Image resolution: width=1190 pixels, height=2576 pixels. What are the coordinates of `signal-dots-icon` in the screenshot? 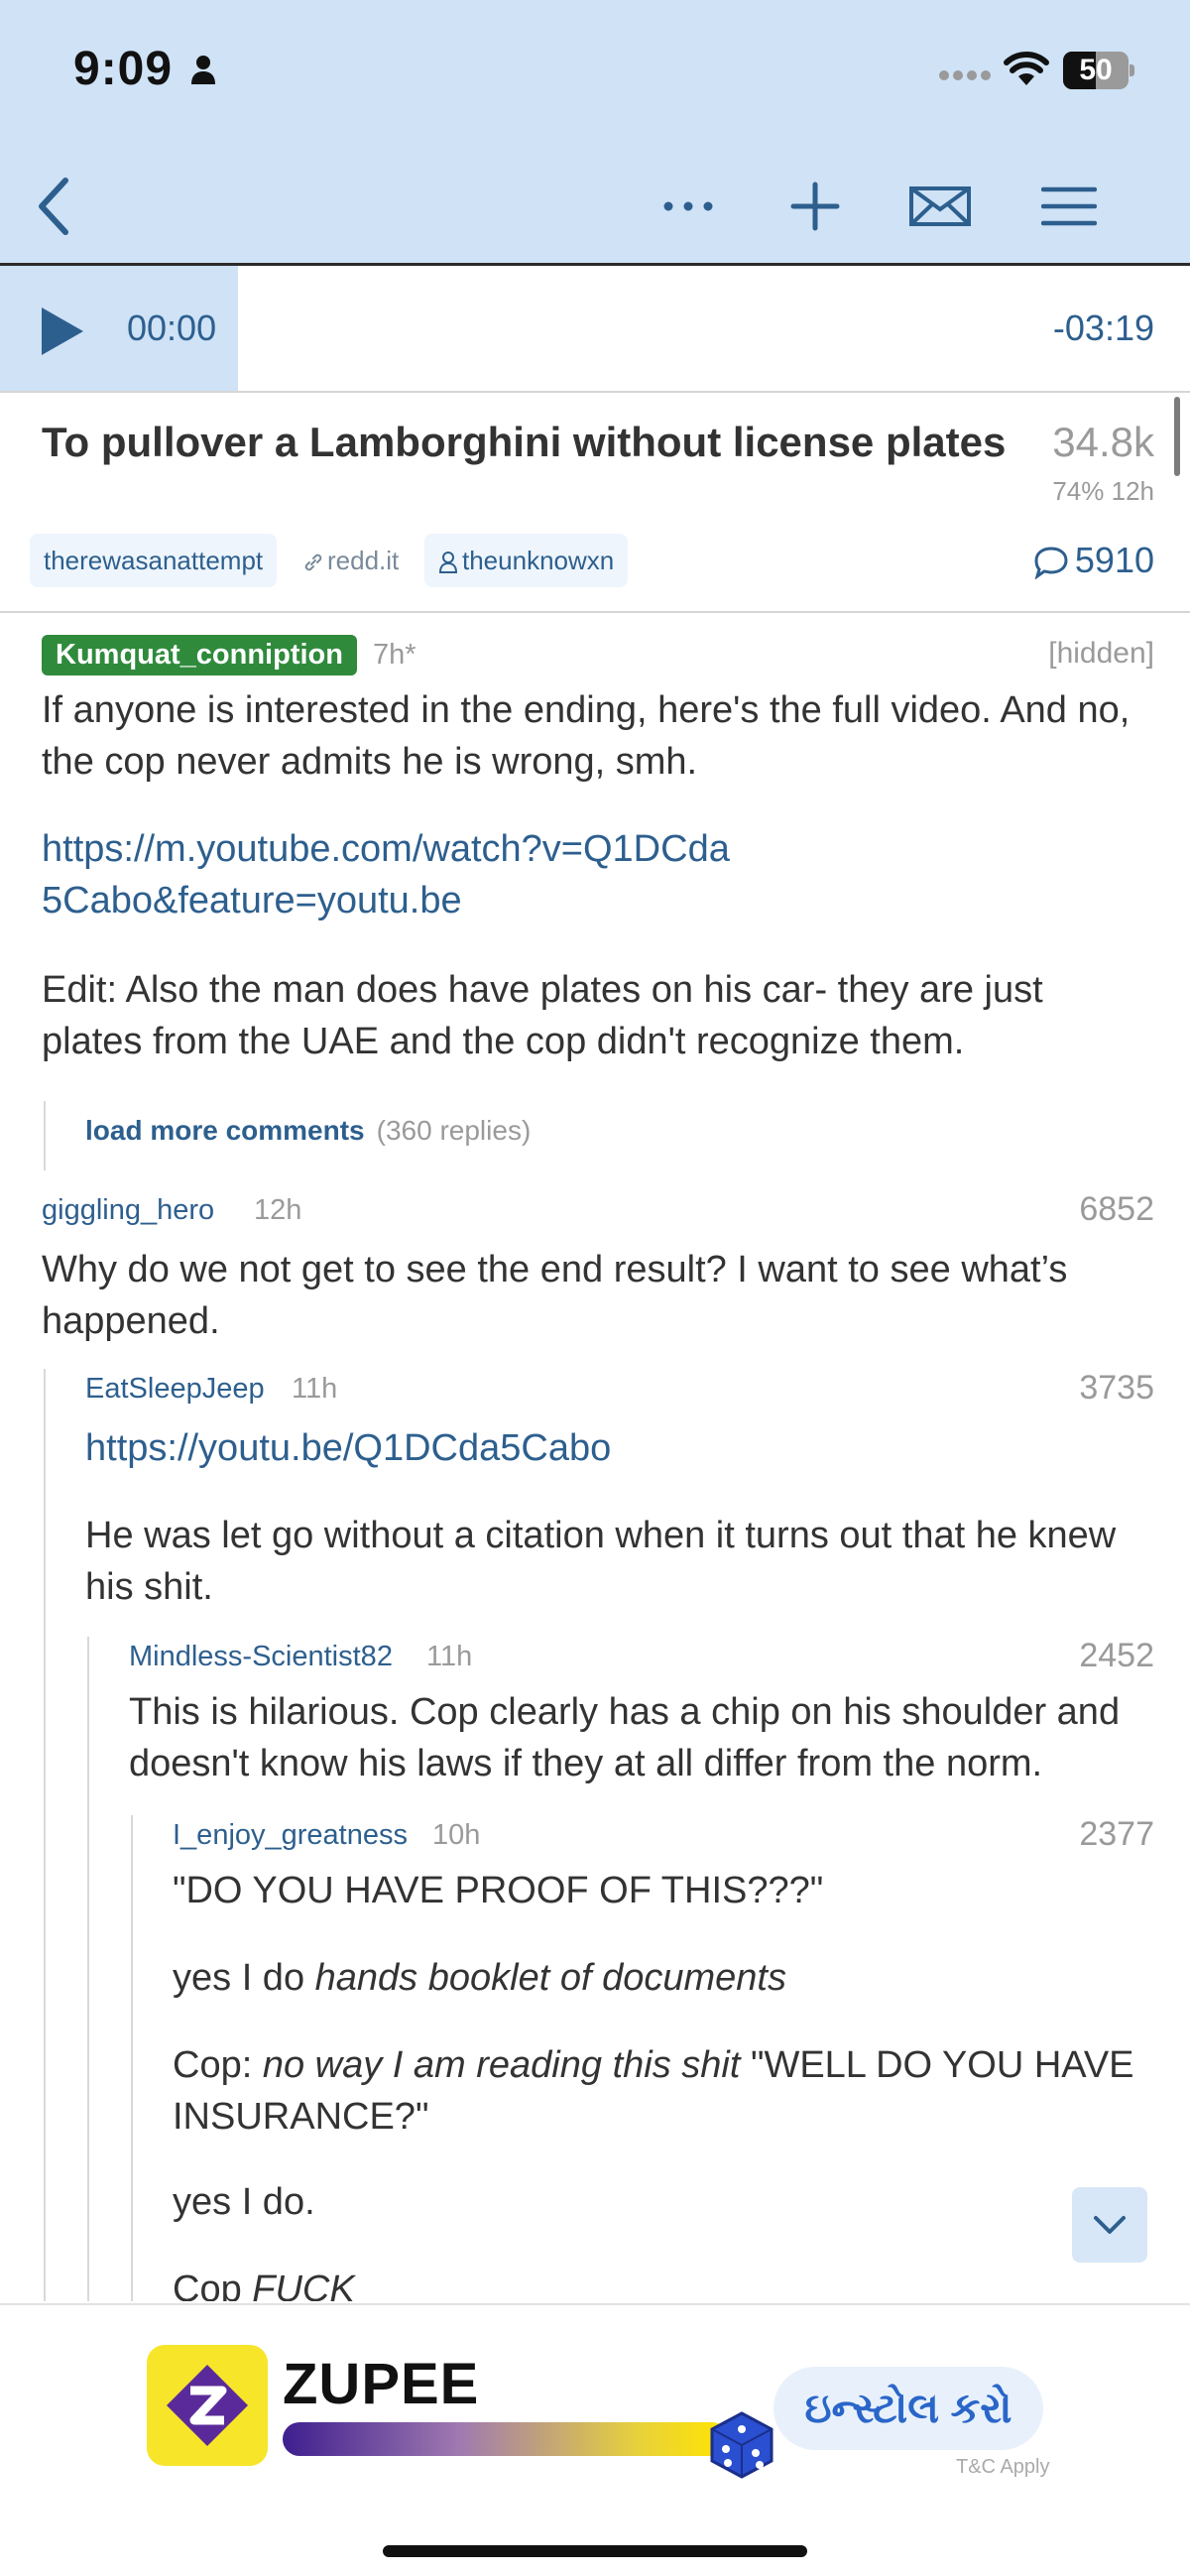 It's located at (965, 75).